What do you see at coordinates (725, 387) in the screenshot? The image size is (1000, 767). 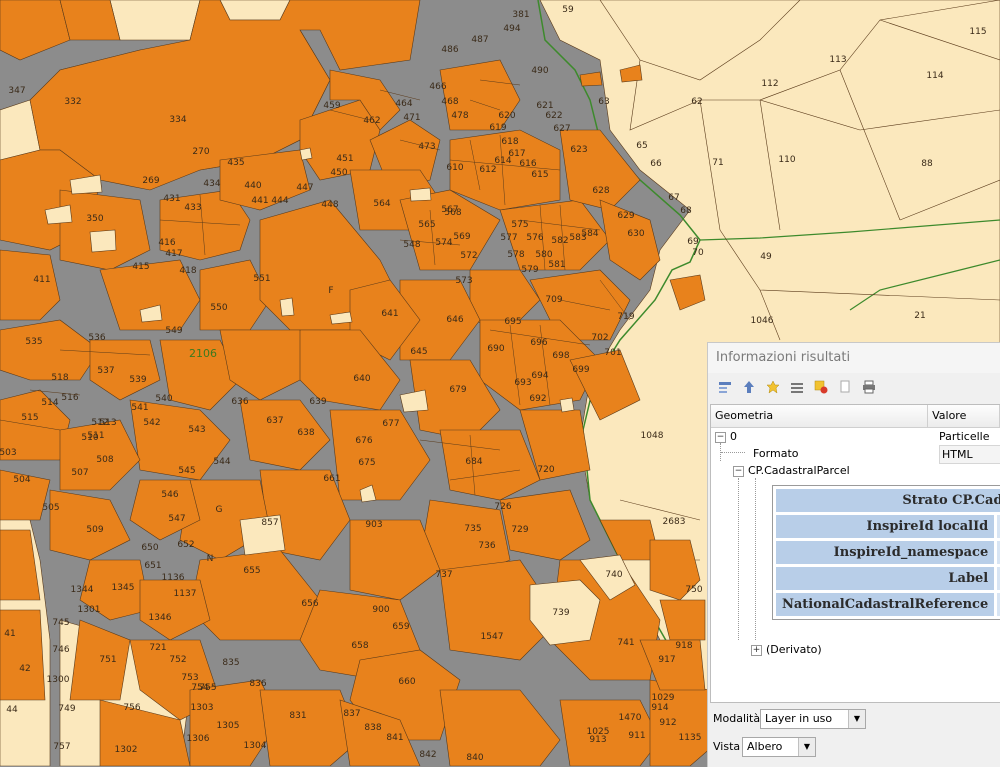 I see `expand-tree-icon` at bounding box center [725, 387].